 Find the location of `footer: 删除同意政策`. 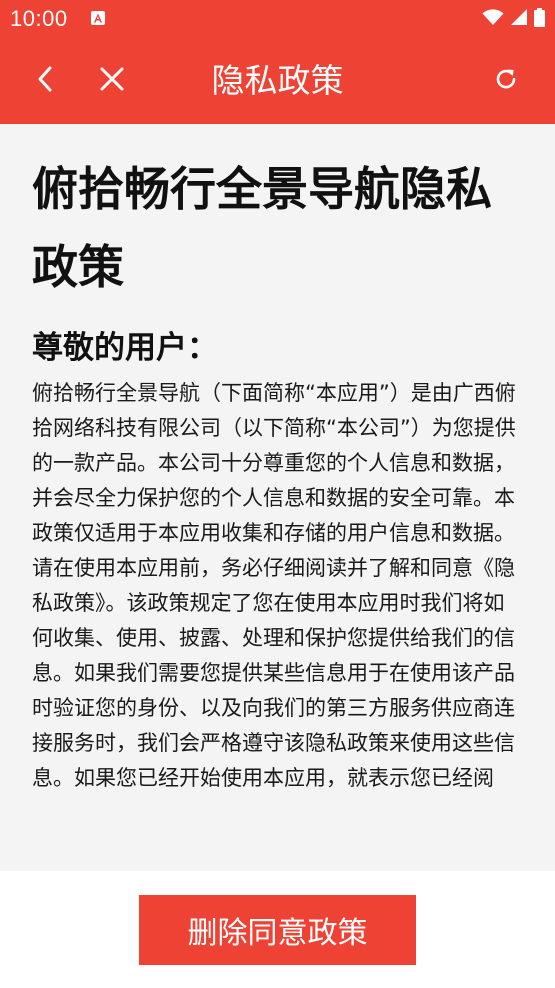

footer: 删除同意政策 is located at coordinates (277, 929).